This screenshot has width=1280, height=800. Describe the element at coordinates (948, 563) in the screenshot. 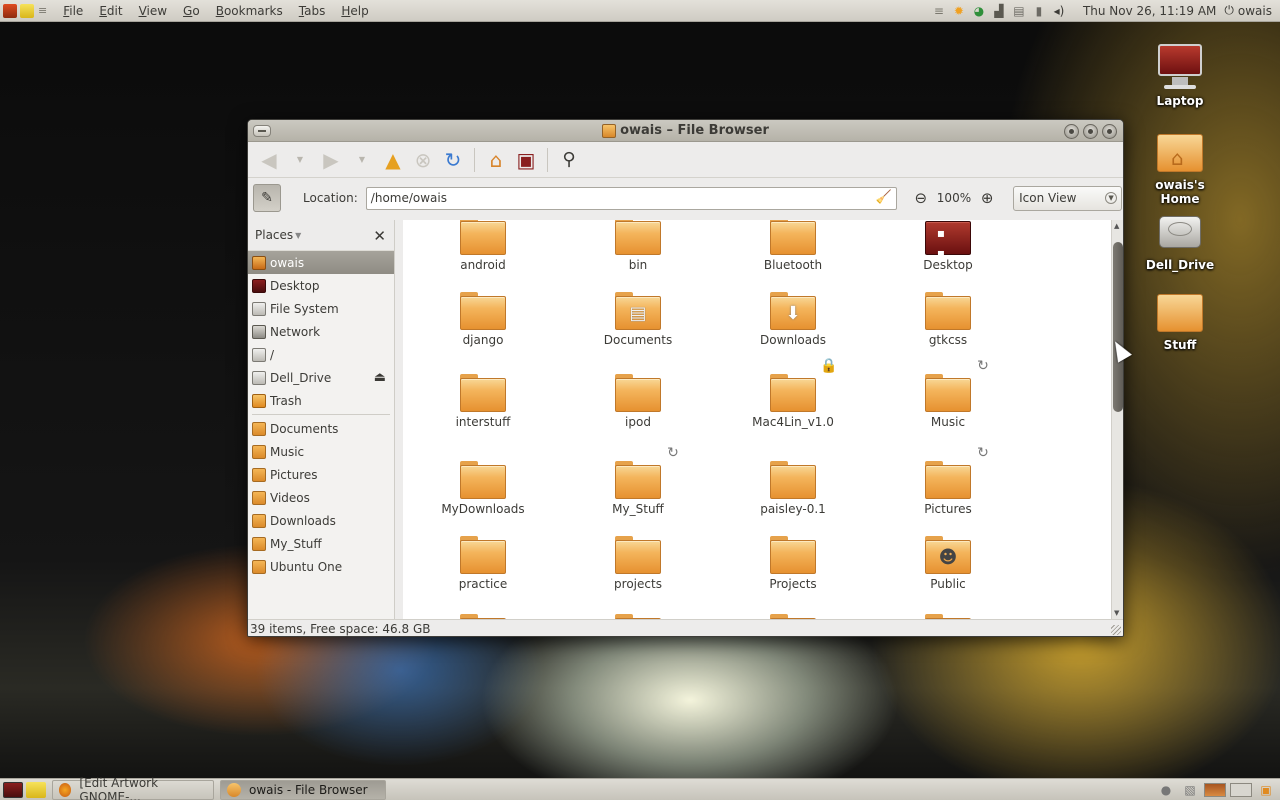

I see `file-item: ☻ Public` at that location.